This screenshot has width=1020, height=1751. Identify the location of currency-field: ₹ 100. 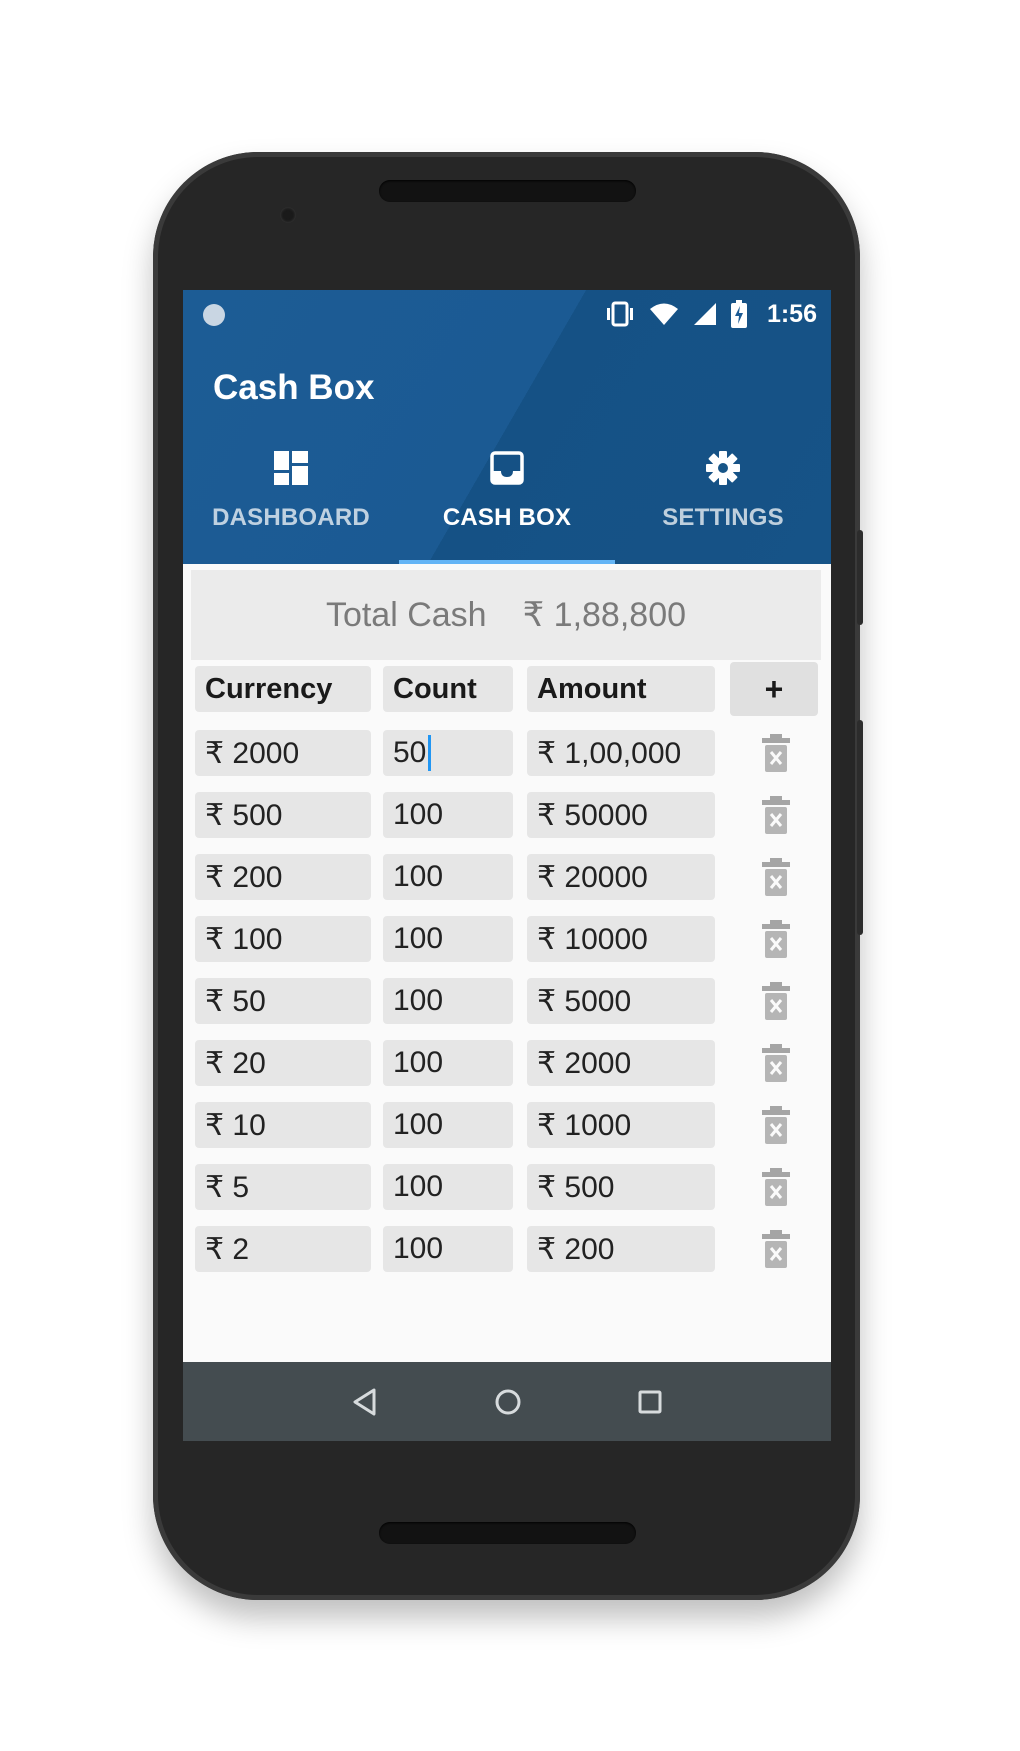
(283, 939).